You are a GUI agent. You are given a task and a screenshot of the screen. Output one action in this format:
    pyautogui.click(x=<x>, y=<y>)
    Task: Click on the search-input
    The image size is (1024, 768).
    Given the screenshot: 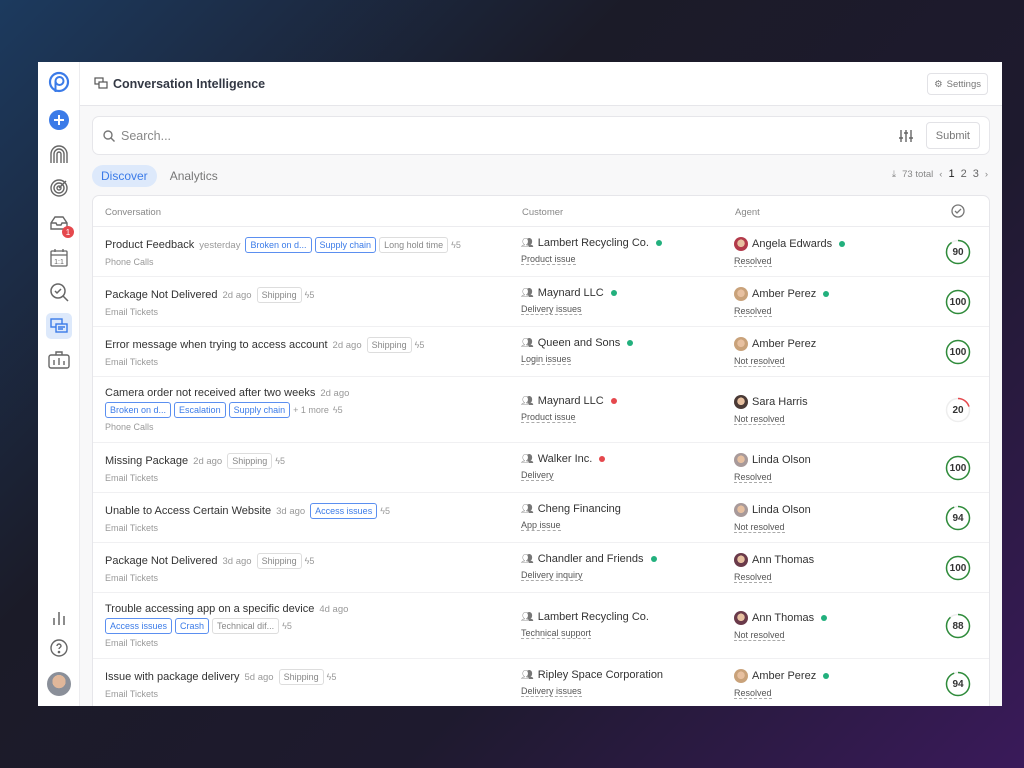 What is the action you would take?
    pyautogui.click(x=509, y=135)
    